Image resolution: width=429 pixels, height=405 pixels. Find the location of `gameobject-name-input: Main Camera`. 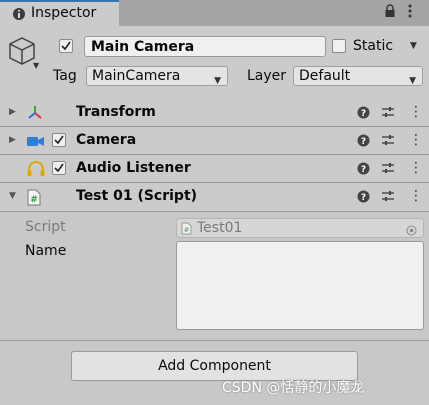

gameobject-name-input: Main Camera is located at coordinates (205, 46).